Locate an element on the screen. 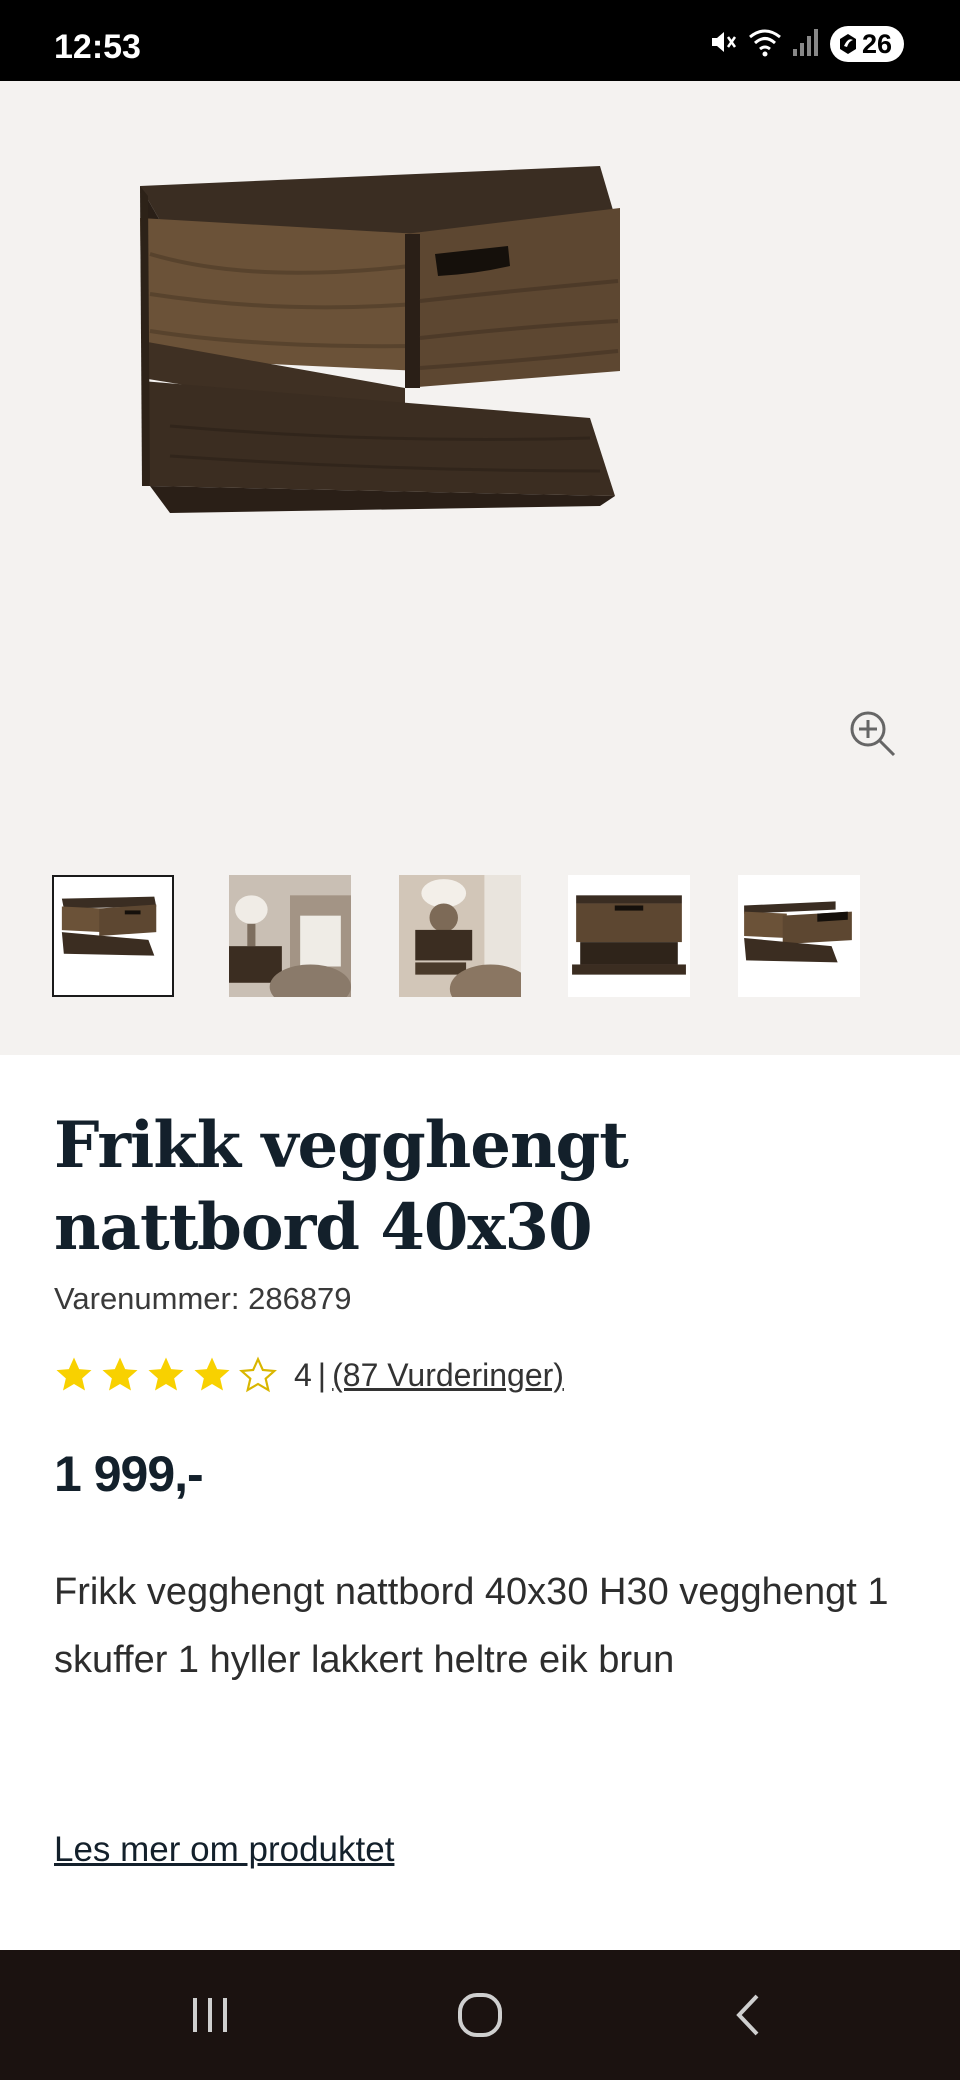 Image resolution: width=960 pixels, height=2080 pixels. recents-button is located at coordinates (210, 2015).